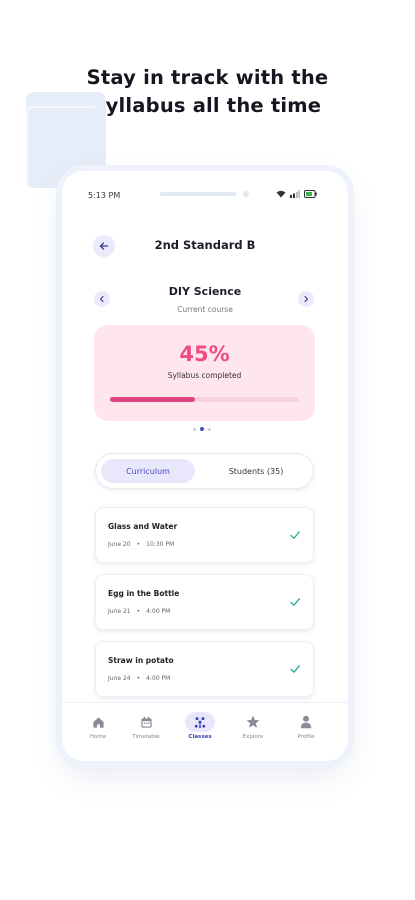 The image size is (415, 900). I want to click on carousel-dots, so click(202, 429).